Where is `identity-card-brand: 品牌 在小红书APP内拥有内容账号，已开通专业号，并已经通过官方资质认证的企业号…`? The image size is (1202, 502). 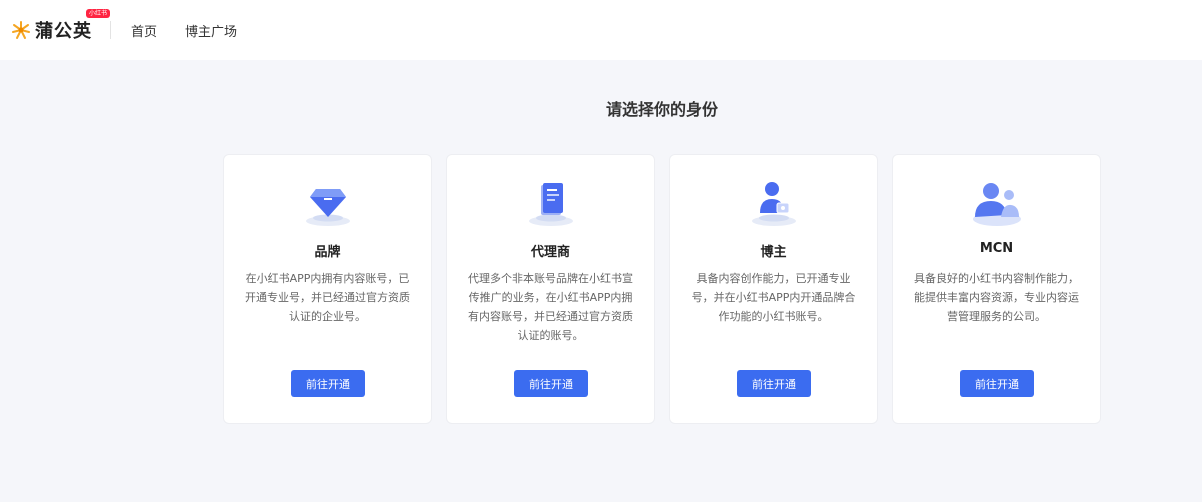
identity-card-brand: 品牌 在小红书APP内拥有内容账号，已开通专业号，并已经通过官方资质认证的企业号… is located at coordinates (327, 289).